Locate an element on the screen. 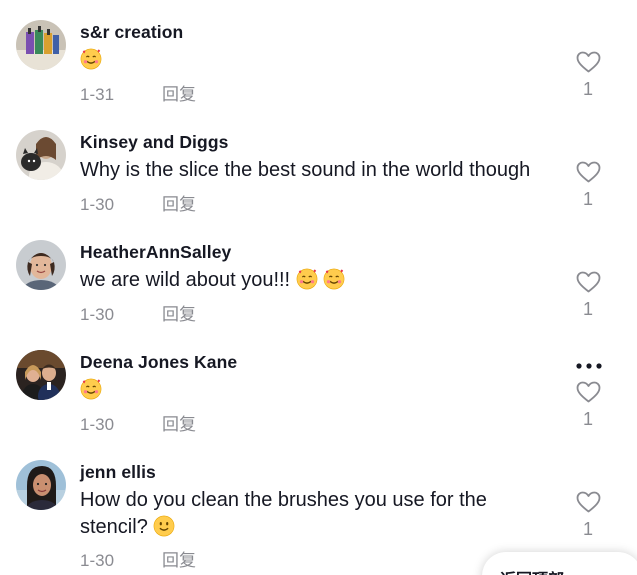 The image size is (637, 575). comment-username: s&r creation is located at coordinates (131, 32).